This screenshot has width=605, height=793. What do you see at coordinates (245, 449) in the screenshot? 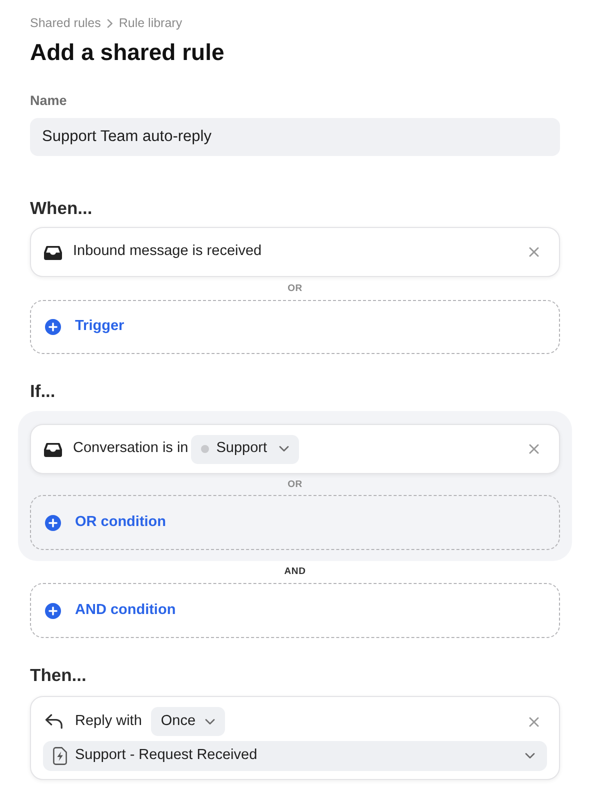
I see `inbox-dropdown: Support` at bounding box center [245, 449].